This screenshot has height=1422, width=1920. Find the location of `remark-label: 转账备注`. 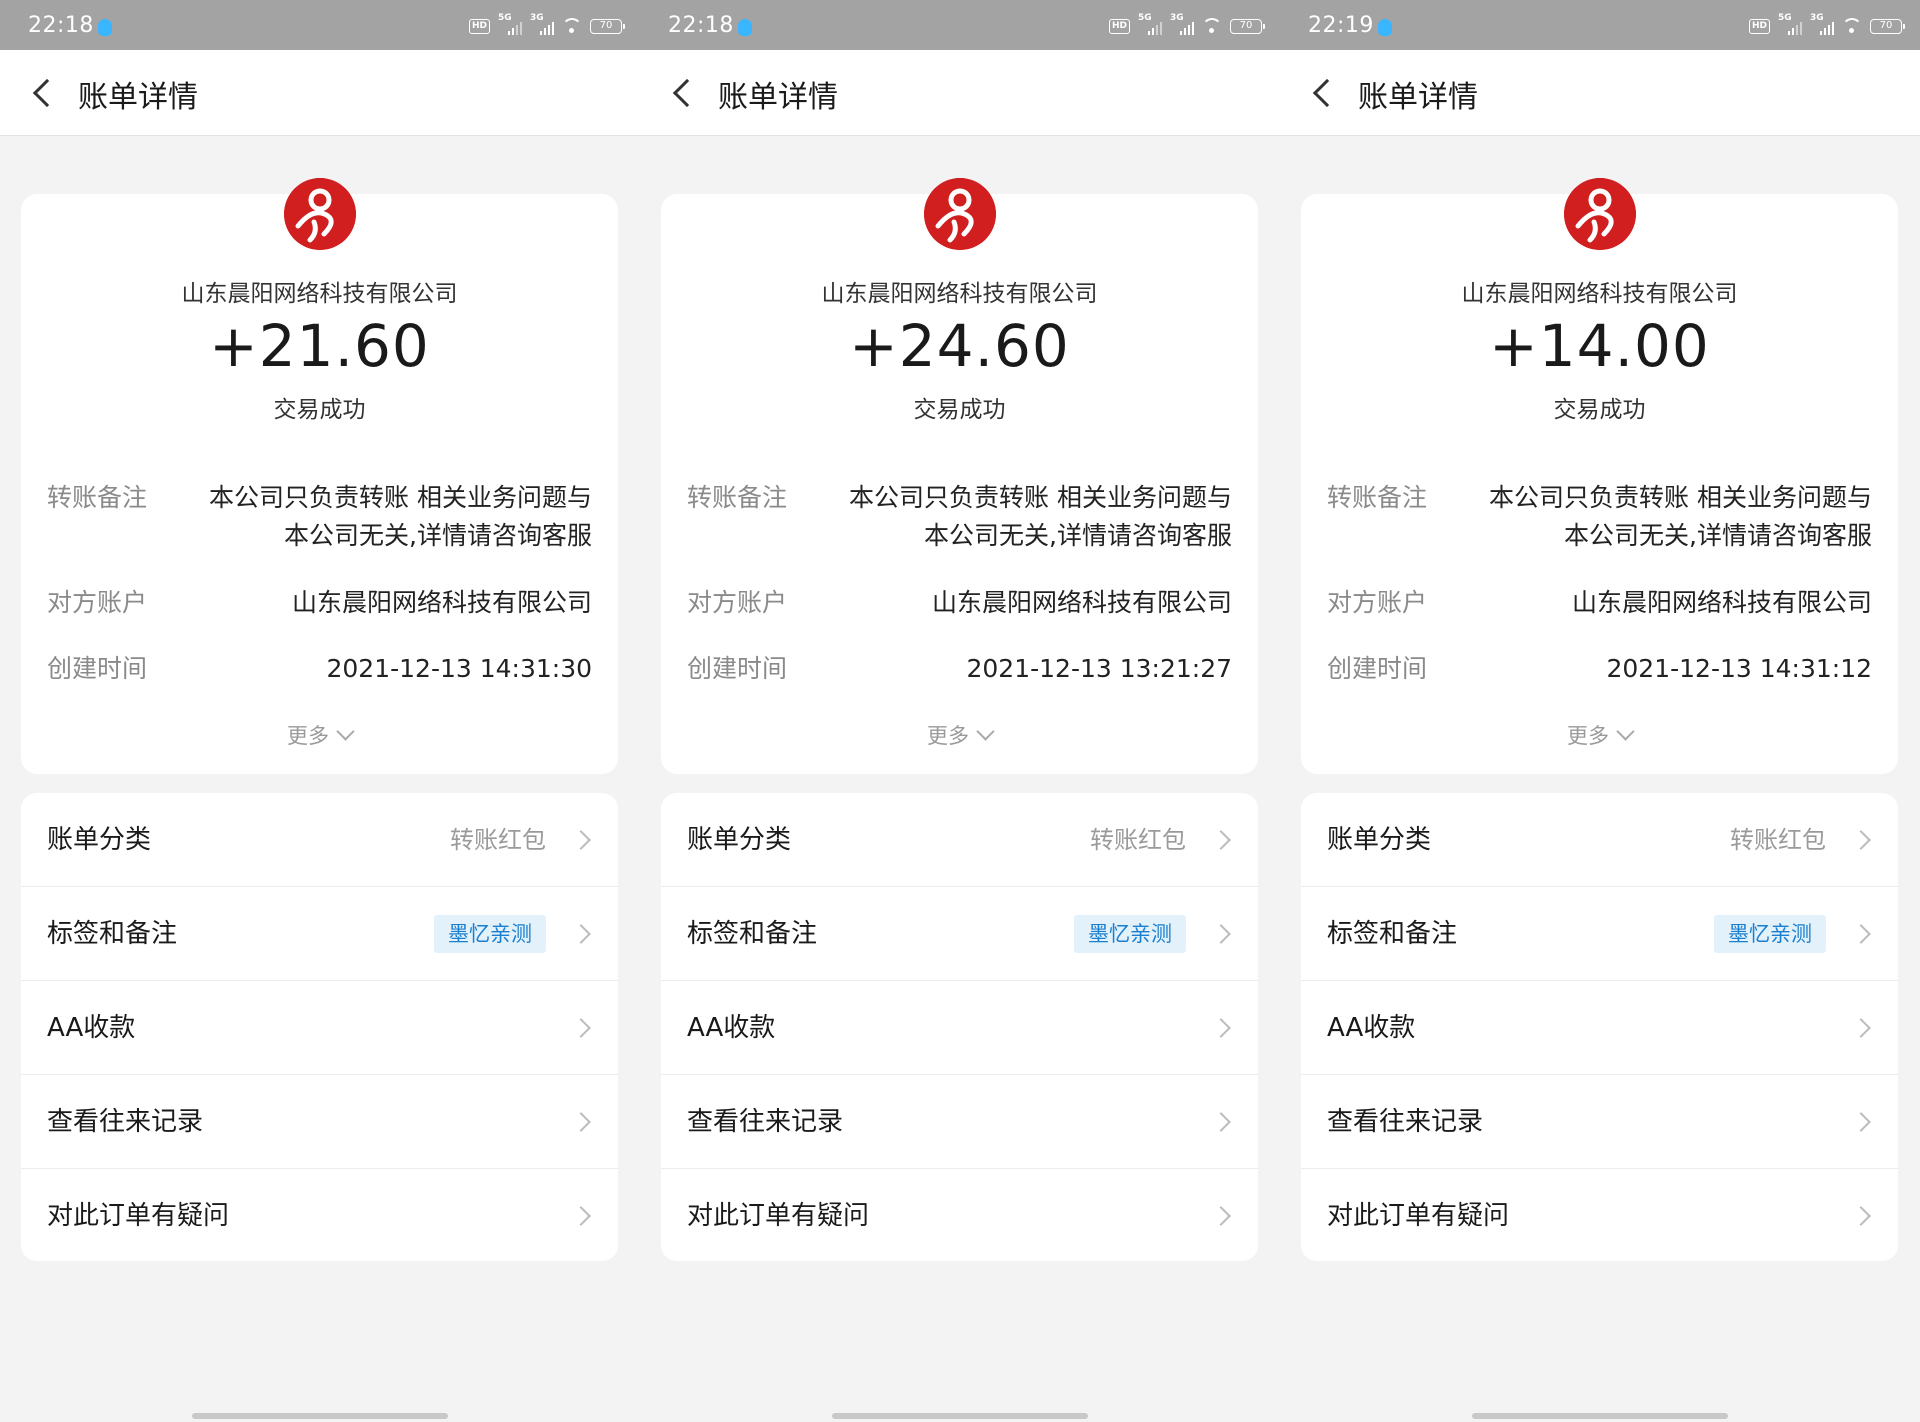

remark-label: 转账备注 is located at coordinates (97, 497).